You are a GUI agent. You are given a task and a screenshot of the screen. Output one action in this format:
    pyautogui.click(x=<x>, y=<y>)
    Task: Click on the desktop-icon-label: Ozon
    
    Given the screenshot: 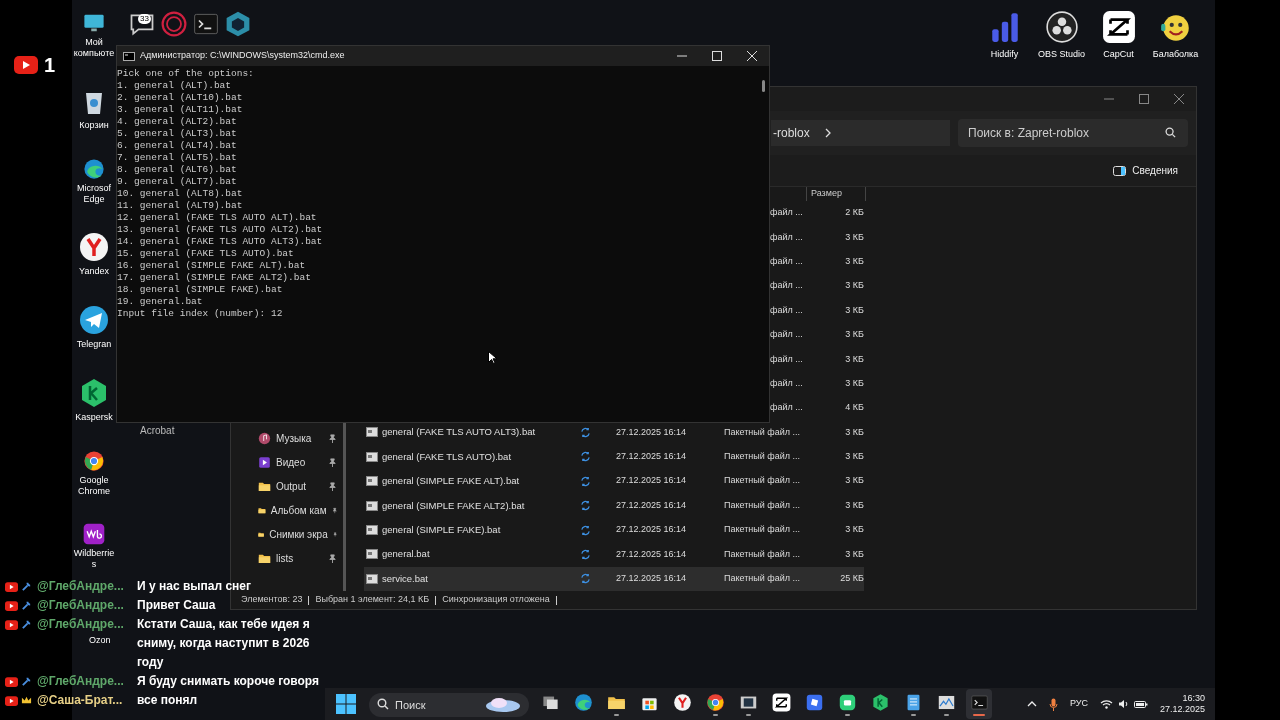 What is the action you would take?
    pyautogui.click(x=100, y=641)
    